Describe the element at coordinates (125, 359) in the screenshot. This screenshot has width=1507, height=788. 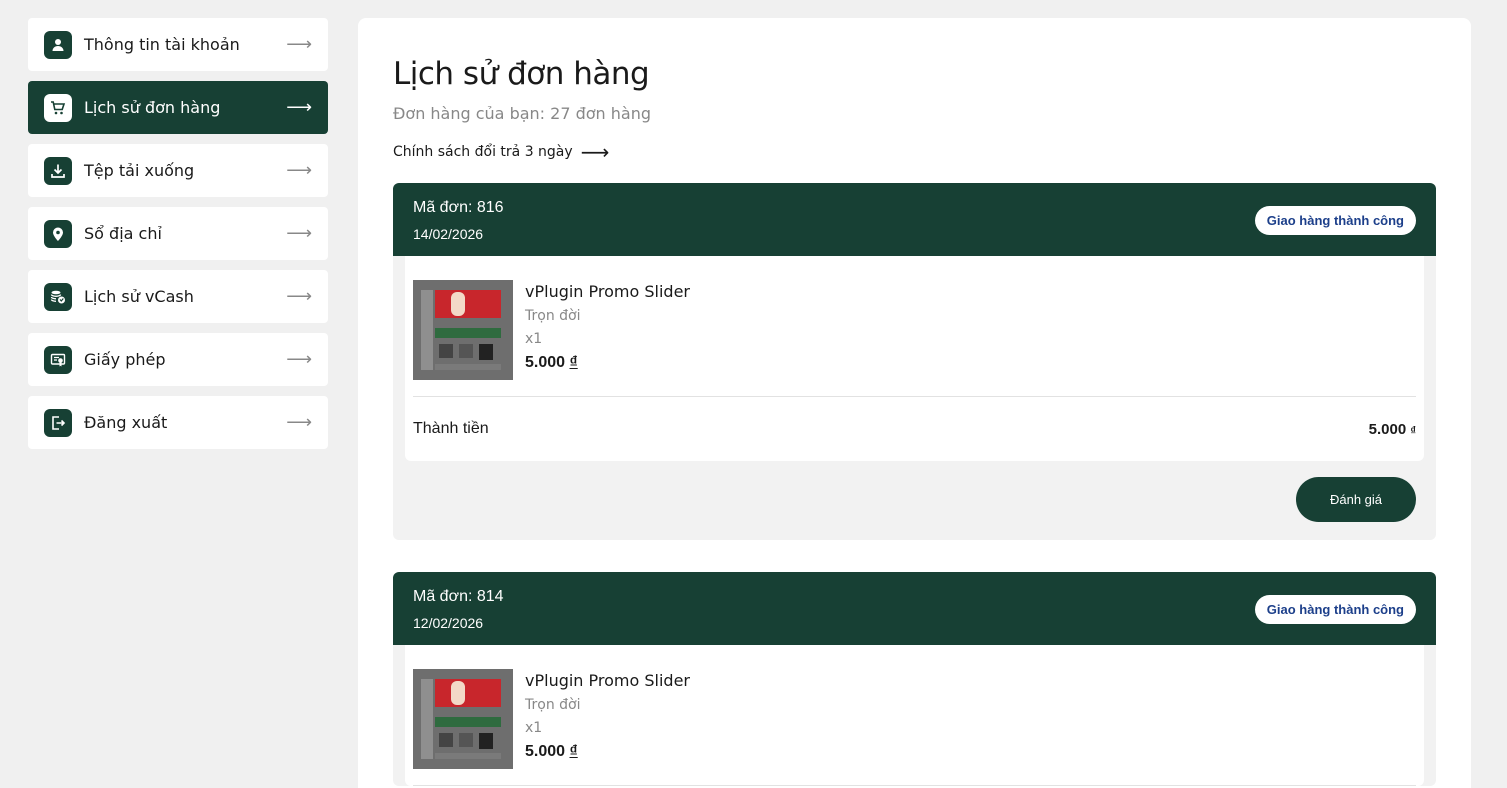
I see `sidebar-item-label: Giấy phép` at that location.